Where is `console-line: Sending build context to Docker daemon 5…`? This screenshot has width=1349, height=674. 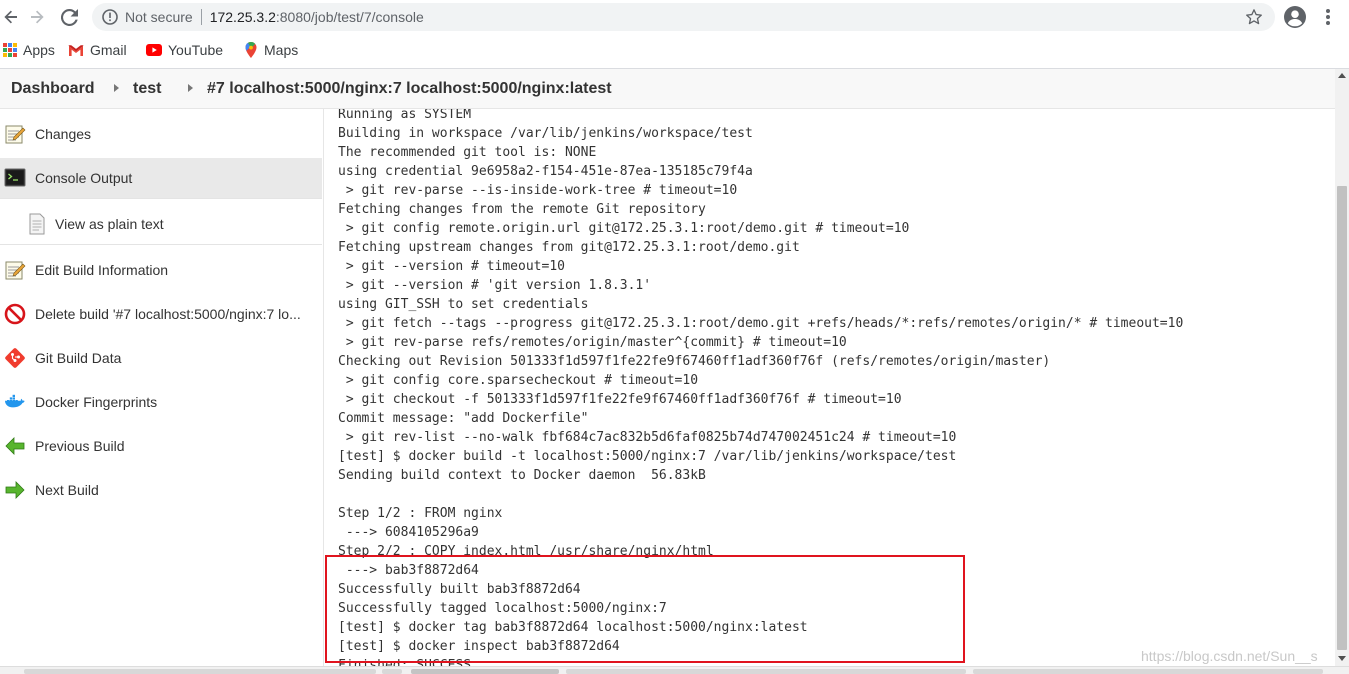 console-line: Sending build context to Docker daemon 5… is located at coordinates (522, 475).